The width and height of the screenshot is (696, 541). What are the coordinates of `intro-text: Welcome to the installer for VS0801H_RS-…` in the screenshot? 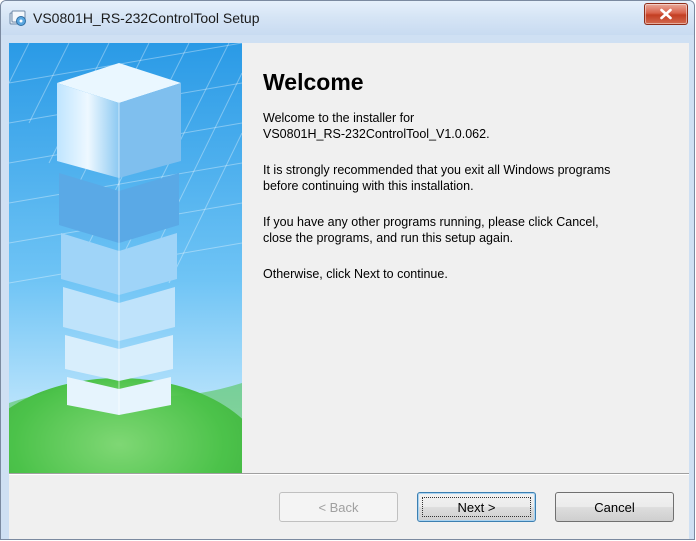 It's located at (473, 126).